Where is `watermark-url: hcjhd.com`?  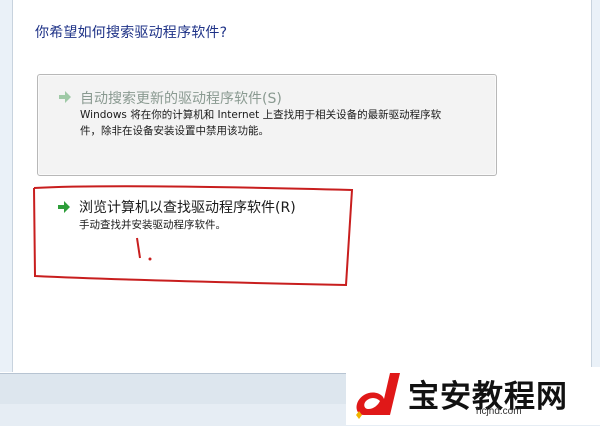
watermark-url: hcjhd.com is located at coordinates (499, 411).